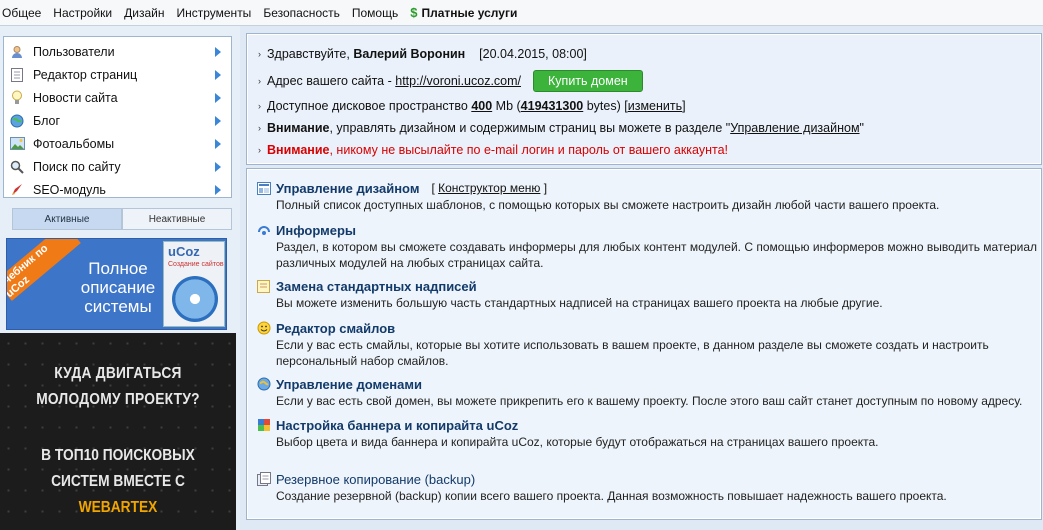 The height and width of the screenshot is (530, 1043). I want to click on backup-icon, so click(263, 479).